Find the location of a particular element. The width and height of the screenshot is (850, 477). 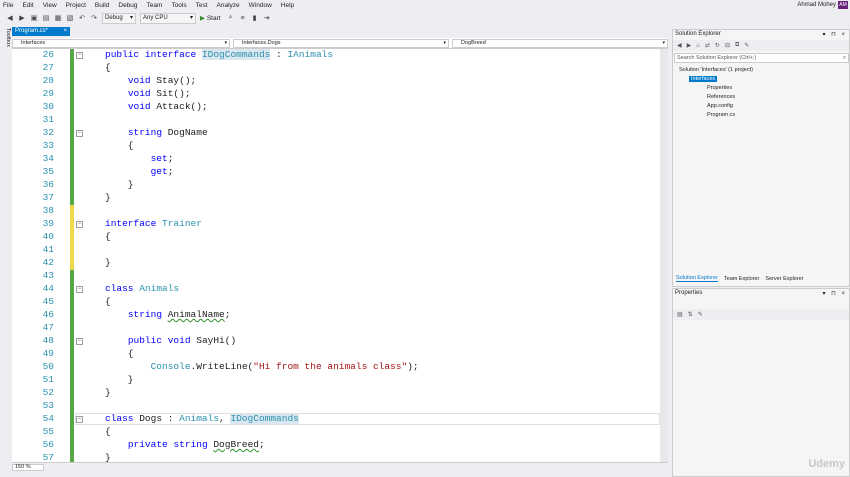

tab-solution-explorer: Solution Explorer is located at coordinates (697, 278).